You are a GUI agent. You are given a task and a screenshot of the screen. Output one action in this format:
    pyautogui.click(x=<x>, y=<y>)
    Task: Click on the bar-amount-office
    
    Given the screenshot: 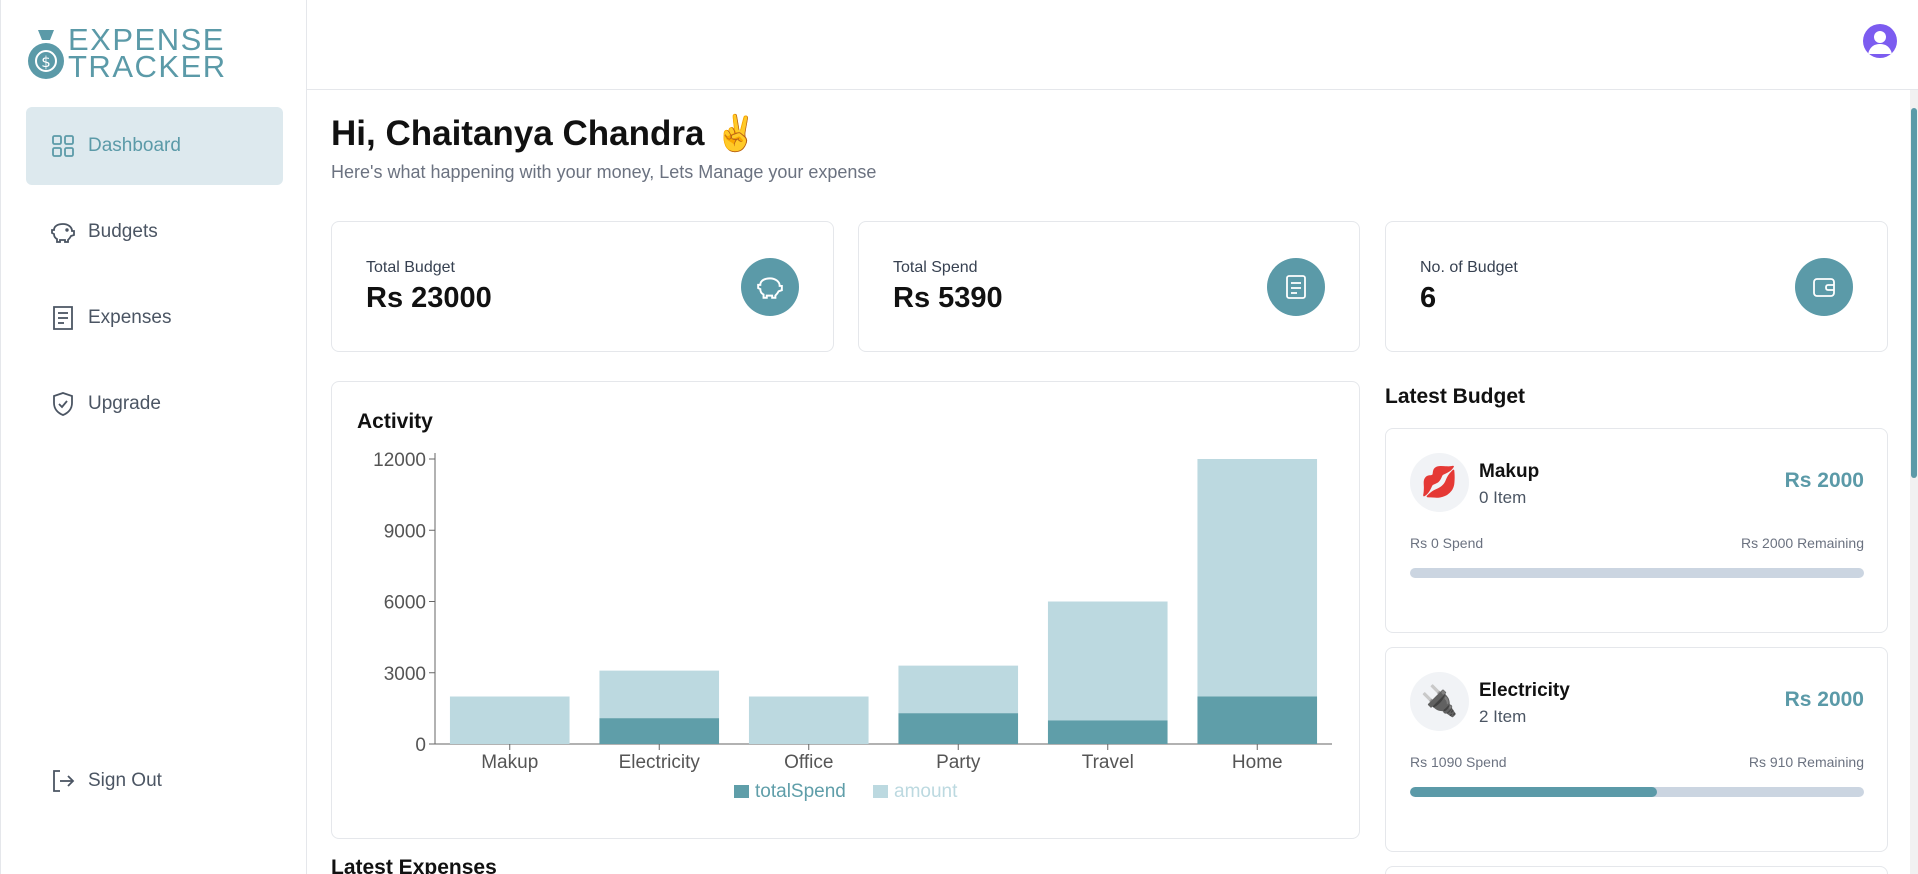 What is the action you would take?
    pyautogui.click(x=808, y=720)
    